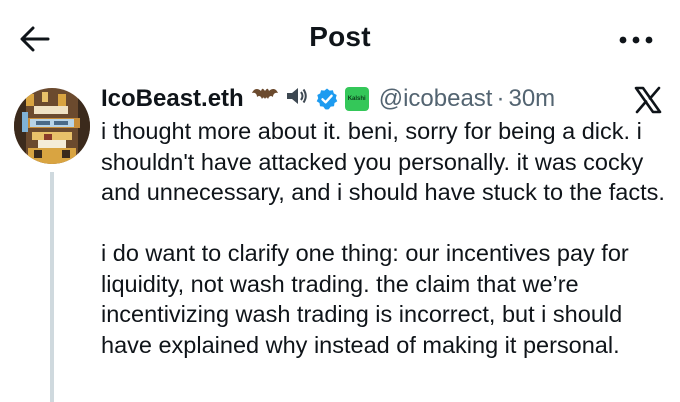 This screenshot has height=402, width=680. Describe the element at coordinates (297, 99) in the screenshot. I see `speaker-icon` at that location.